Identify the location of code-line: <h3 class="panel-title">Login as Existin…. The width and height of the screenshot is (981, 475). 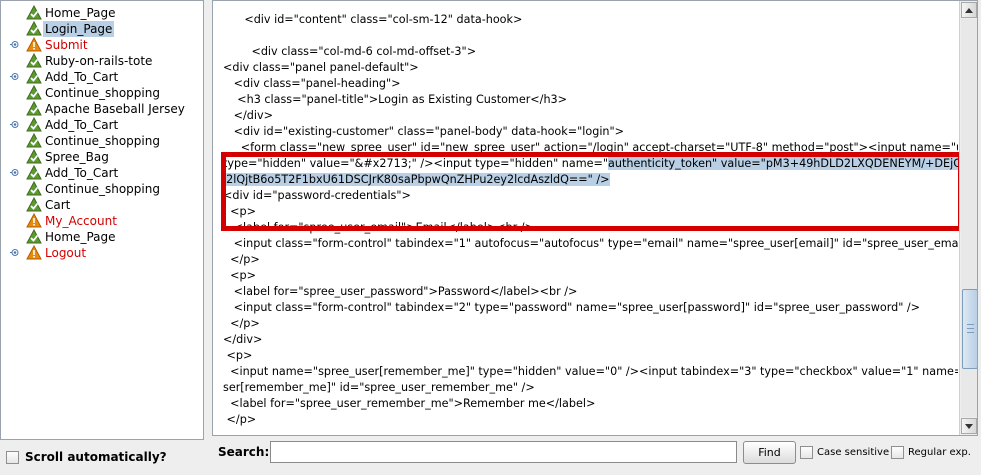
(395, 99).